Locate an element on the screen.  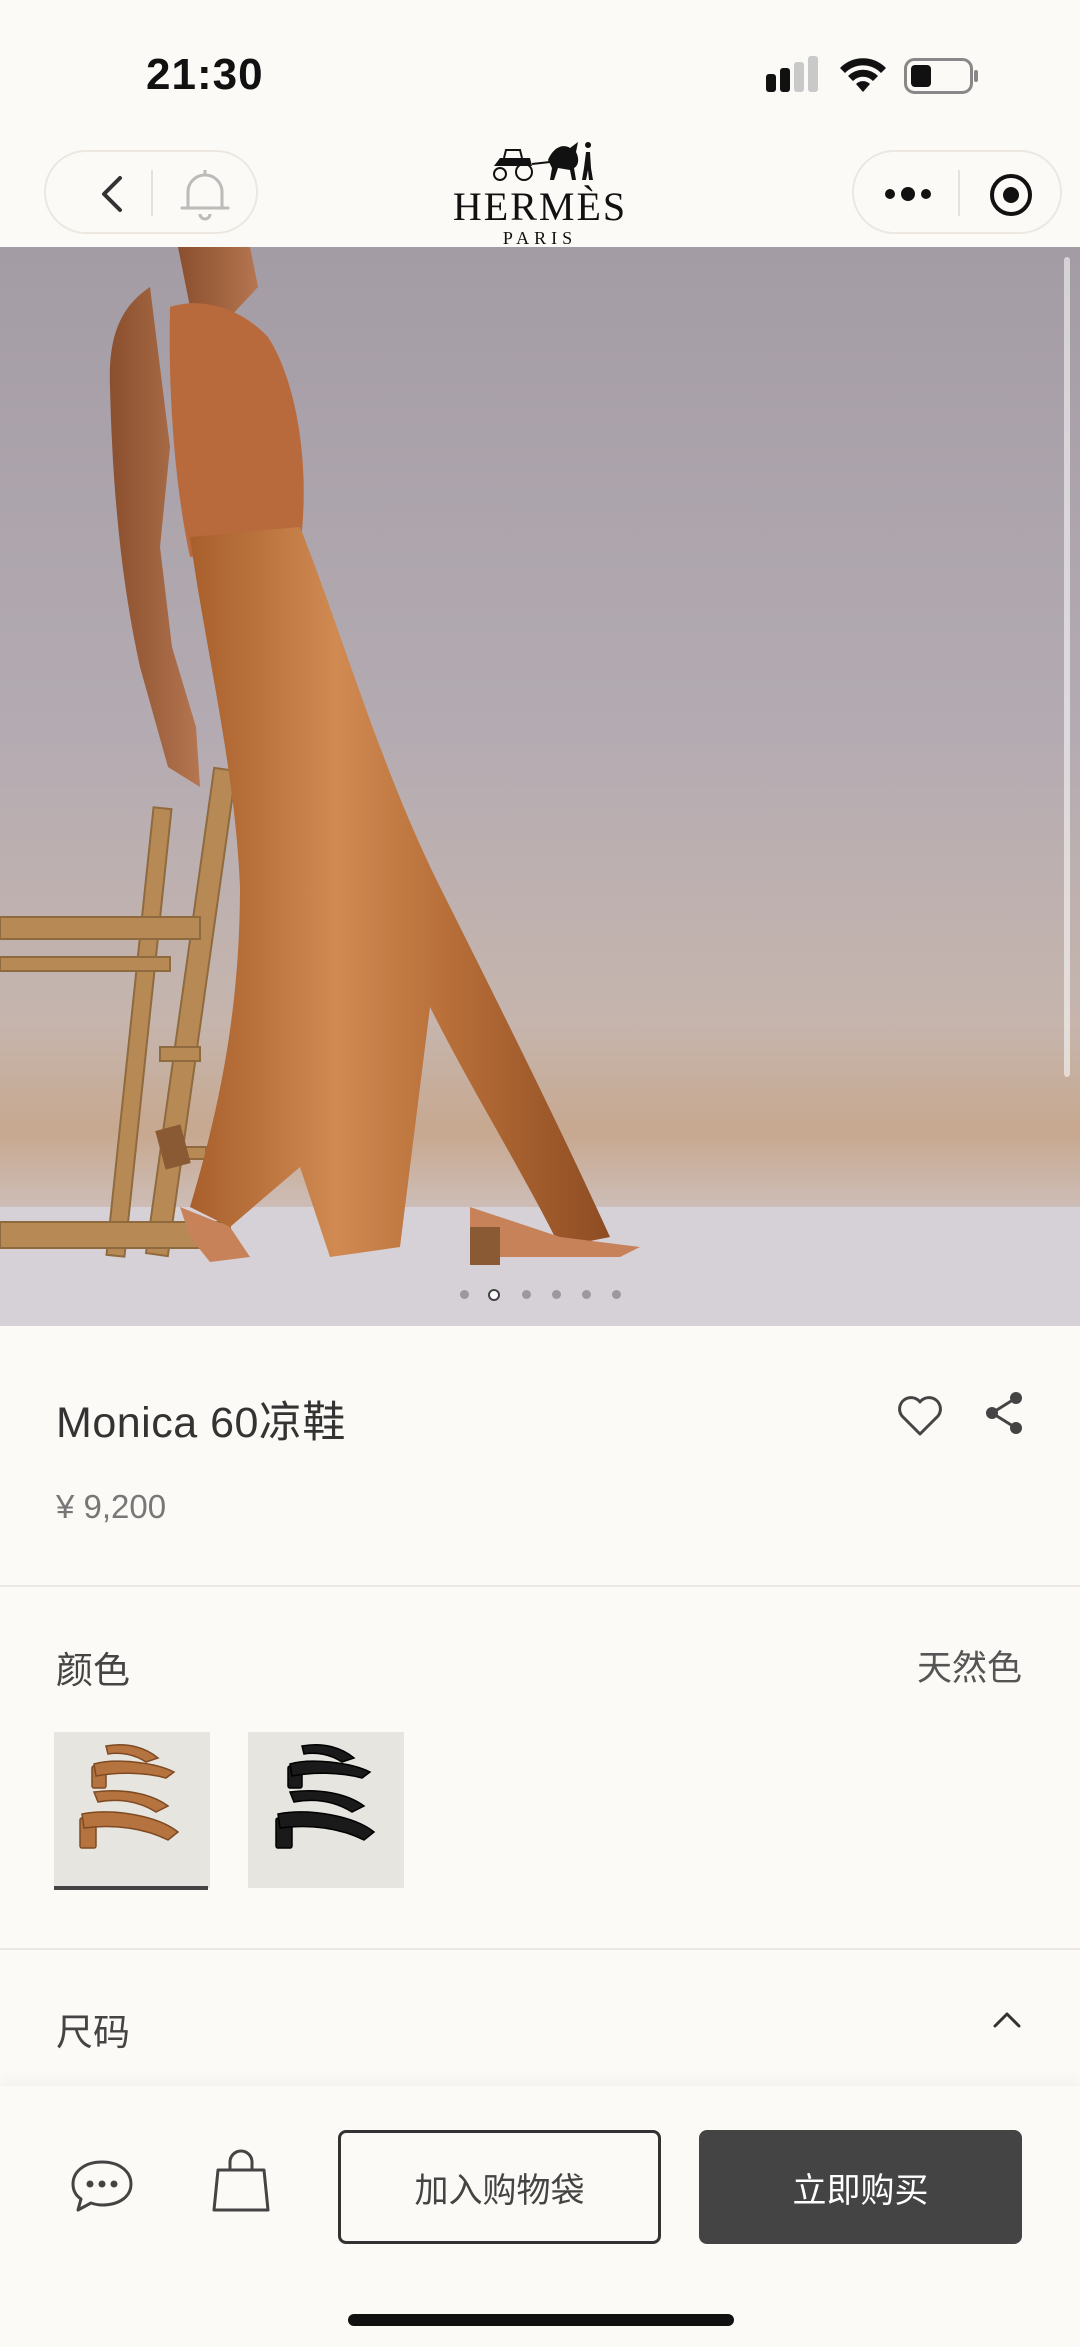
color-swatch-natural is located at coordinates (132, 1810).